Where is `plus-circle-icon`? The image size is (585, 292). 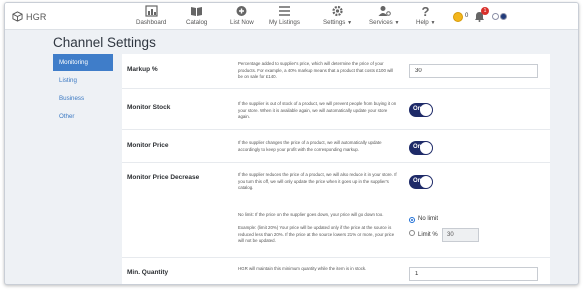
plus-circle-icon is located at coordinates (241, 11).